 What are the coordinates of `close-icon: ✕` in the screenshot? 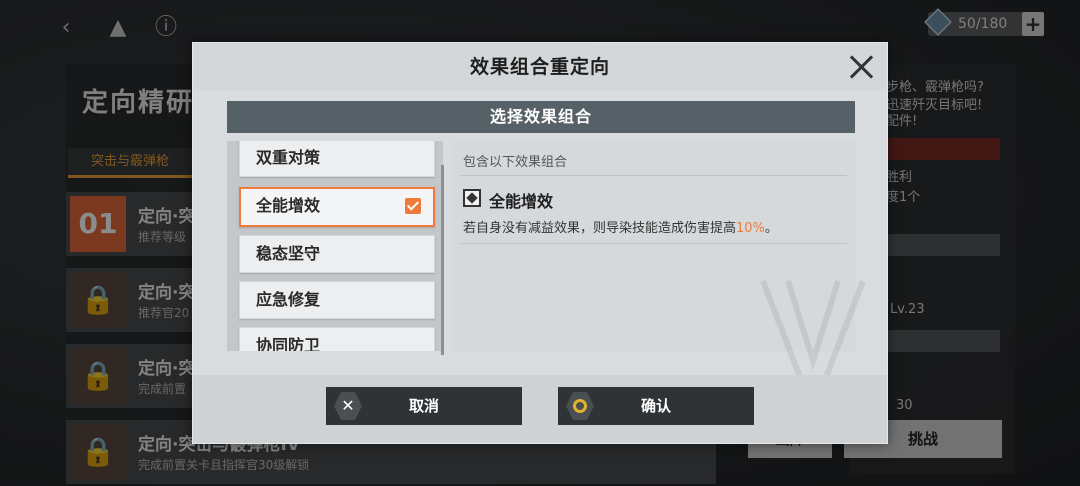 It's located at (348, 406).